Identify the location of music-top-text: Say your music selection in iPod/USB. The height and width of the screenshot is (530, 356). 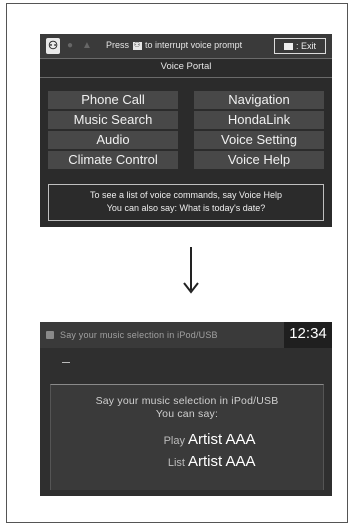
(139, 335).